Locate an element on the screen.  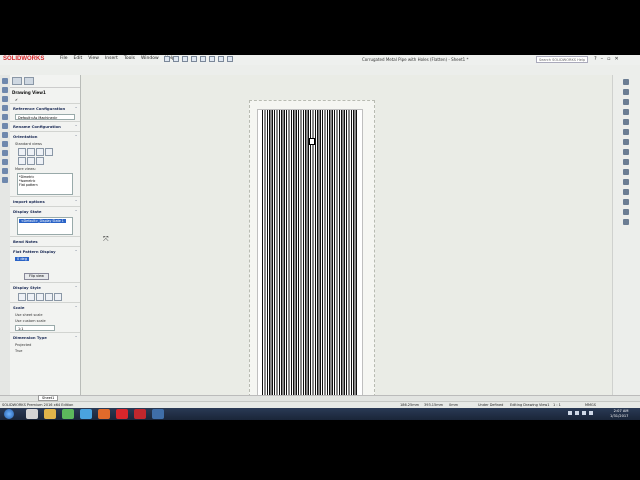
rebuild-icon is located at coordinates (221, 59).